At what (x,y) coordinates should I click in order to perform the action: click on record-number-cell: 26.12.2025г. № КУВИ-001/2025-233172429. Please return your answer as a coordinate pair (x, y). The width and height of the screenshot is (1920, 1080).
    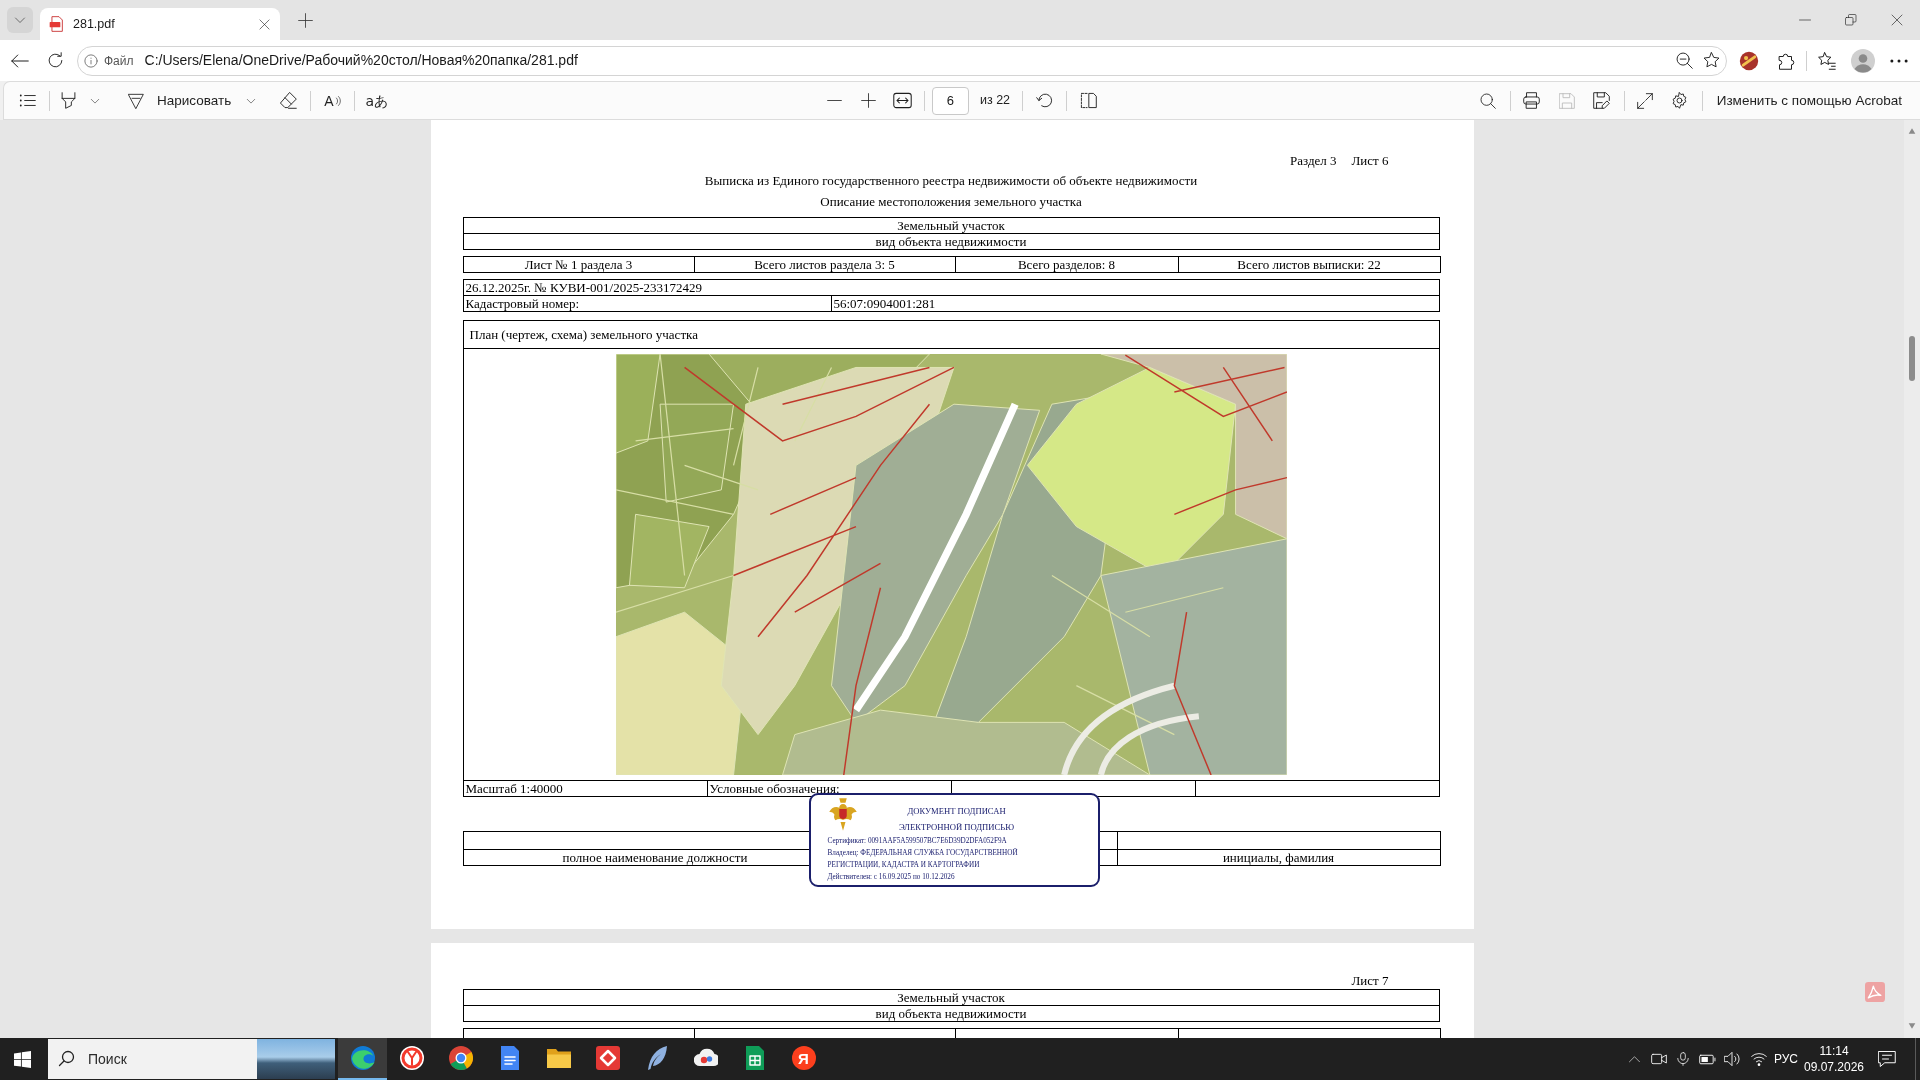
    Looking at the image, I should click on (951, 287).